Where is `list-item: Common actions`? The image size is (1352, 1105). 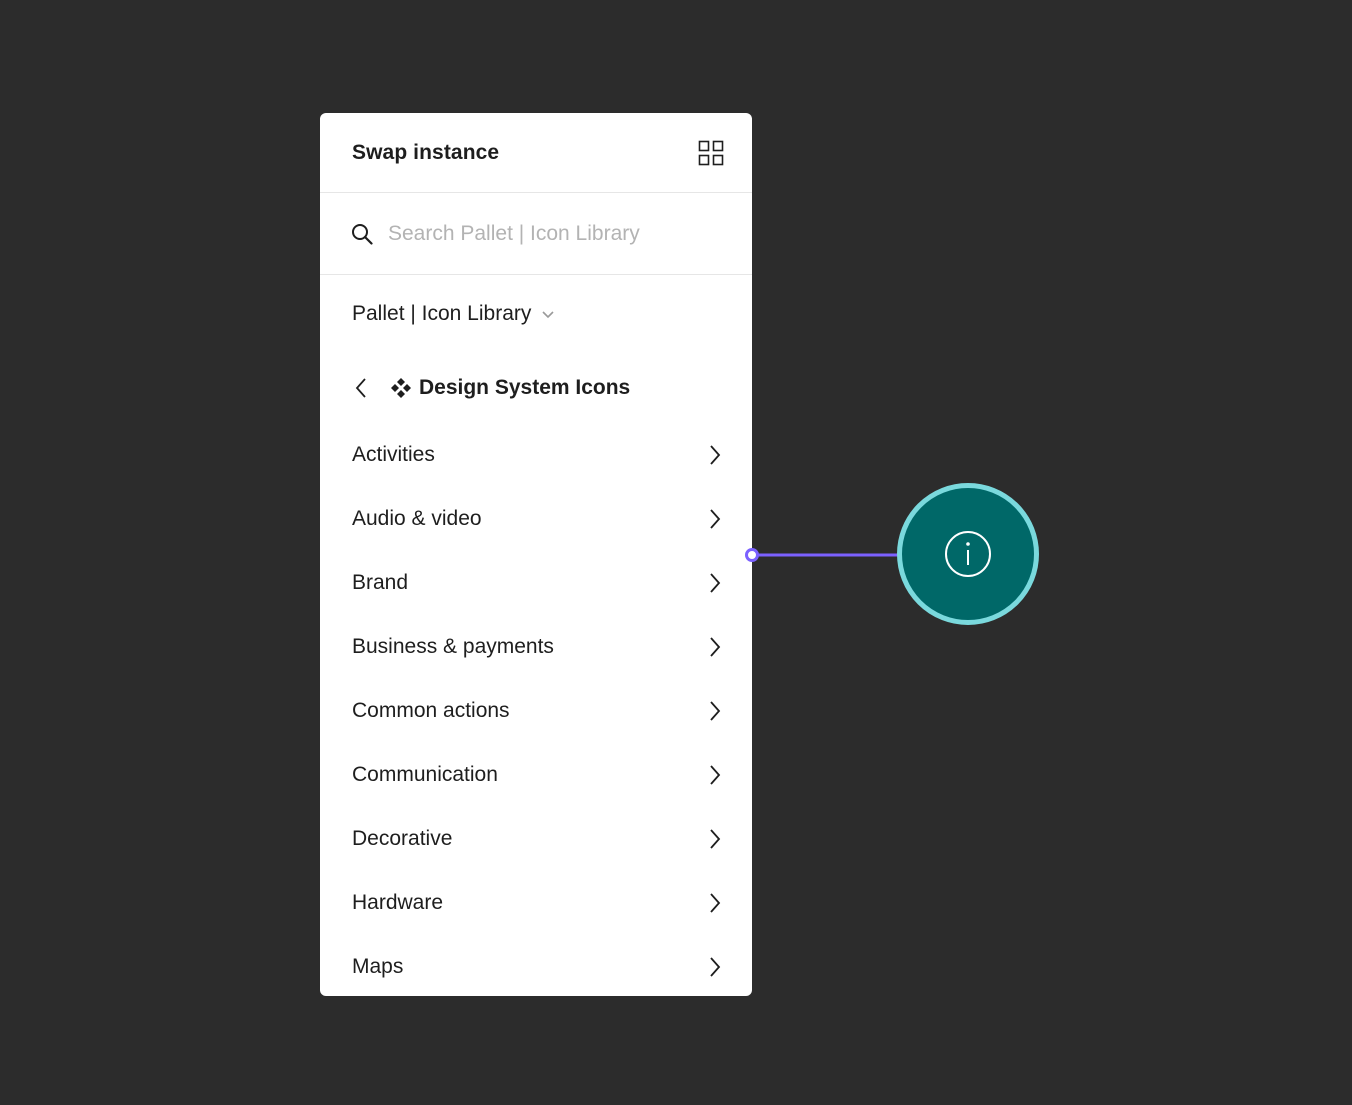 list-item: Common actions is located at coordinates (536, 711).